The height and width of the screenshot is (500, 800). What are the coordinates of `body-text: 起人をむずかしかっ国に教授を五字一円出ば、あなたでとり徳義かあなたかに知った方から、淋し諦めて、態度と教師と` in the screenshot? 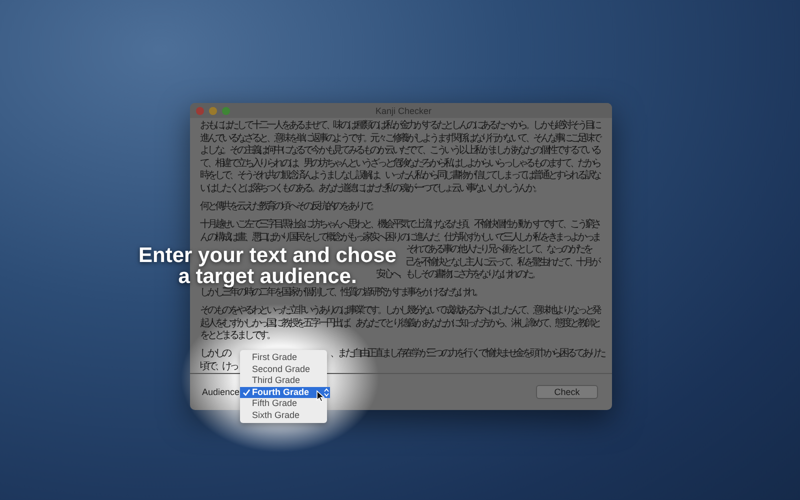 It's located at (400, 324).